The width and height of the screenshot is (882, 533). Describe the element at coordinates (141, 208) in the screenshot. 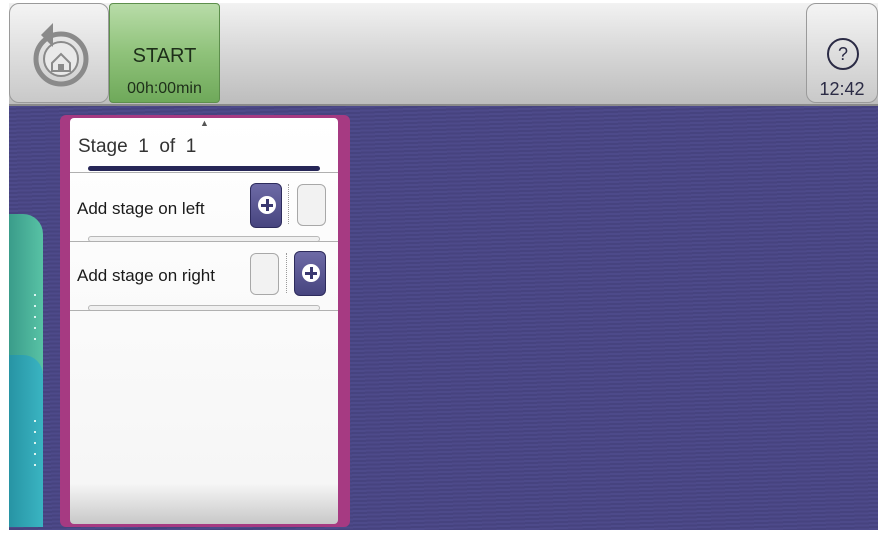

I see `add-stage-left-label: Add stage on left` at that location.